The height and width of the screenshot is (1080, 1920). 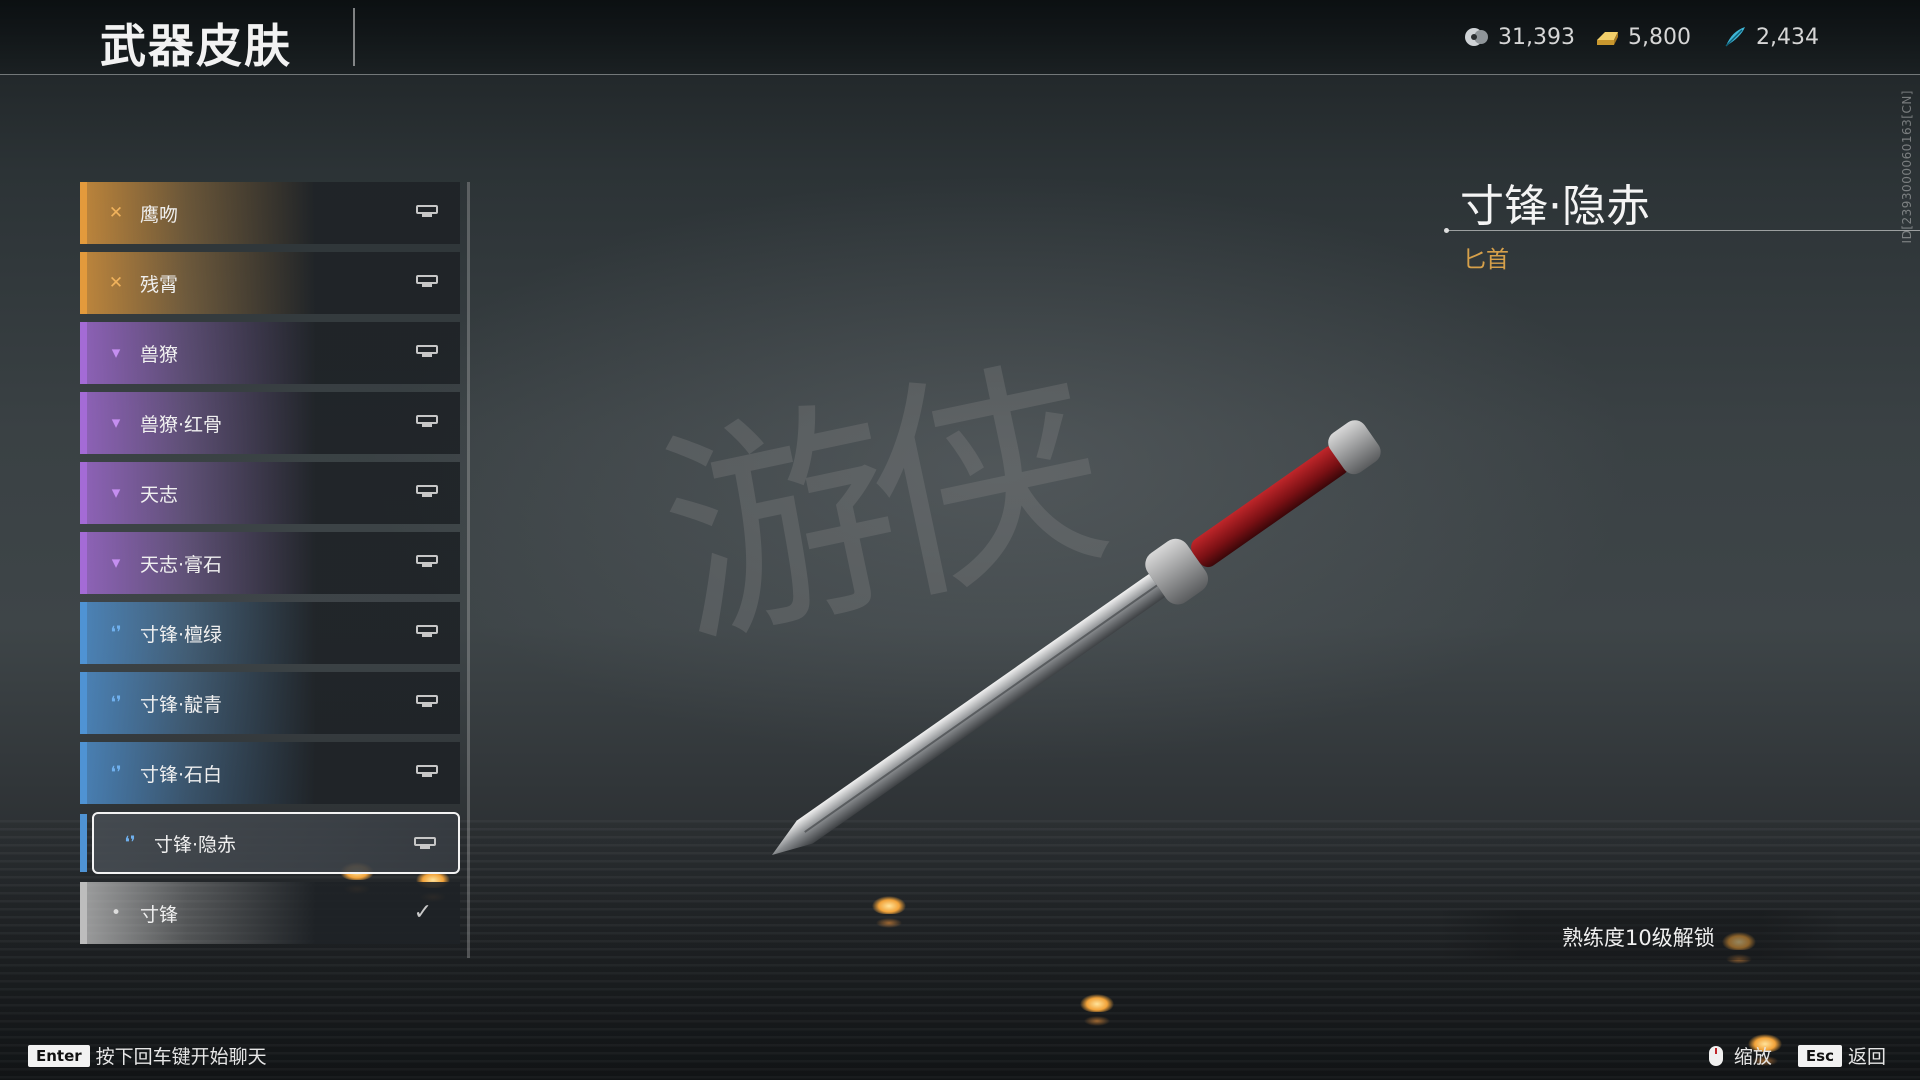 What do you see at coordinates (116, 913) in the screenshot?
I see `rarity-icon: •` at bounding box center [116, 913].